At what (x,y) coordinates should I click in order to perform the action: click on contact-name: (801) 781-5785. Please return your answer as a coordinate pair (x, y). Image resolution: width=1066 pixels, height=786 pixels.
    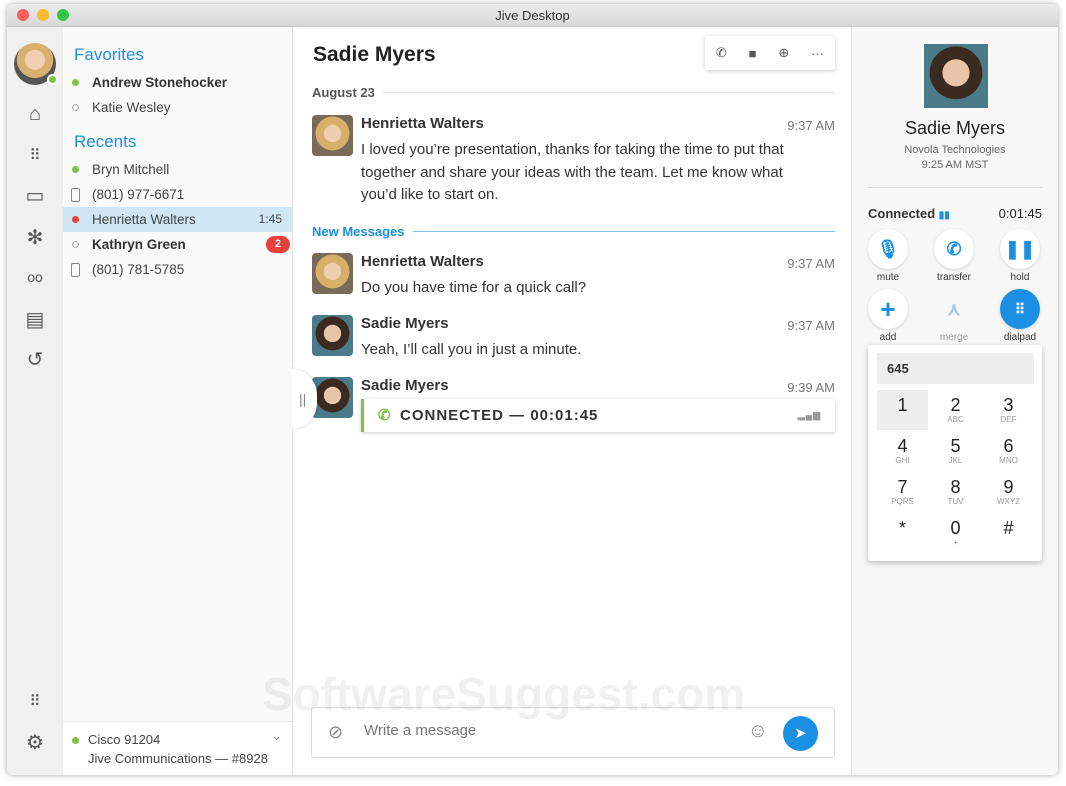
    Looking at the image, I should click on (138, 269).